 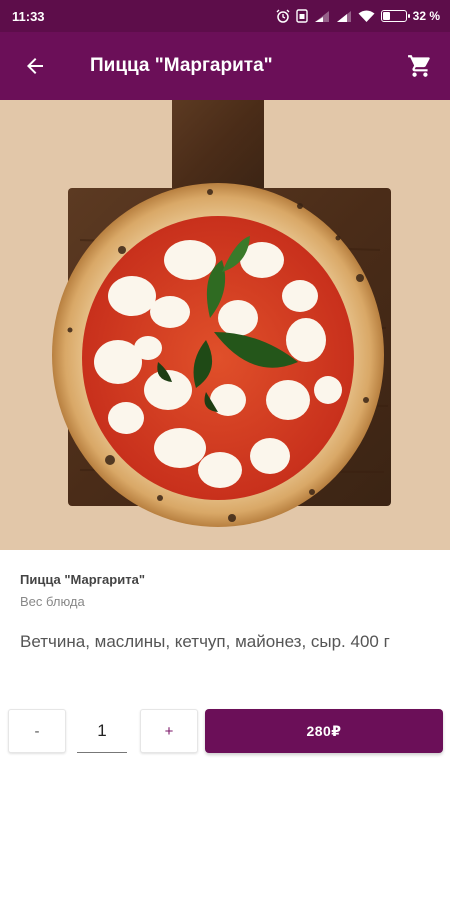 I want to click on shopping-cart-icon, so click(x=419, y=66).